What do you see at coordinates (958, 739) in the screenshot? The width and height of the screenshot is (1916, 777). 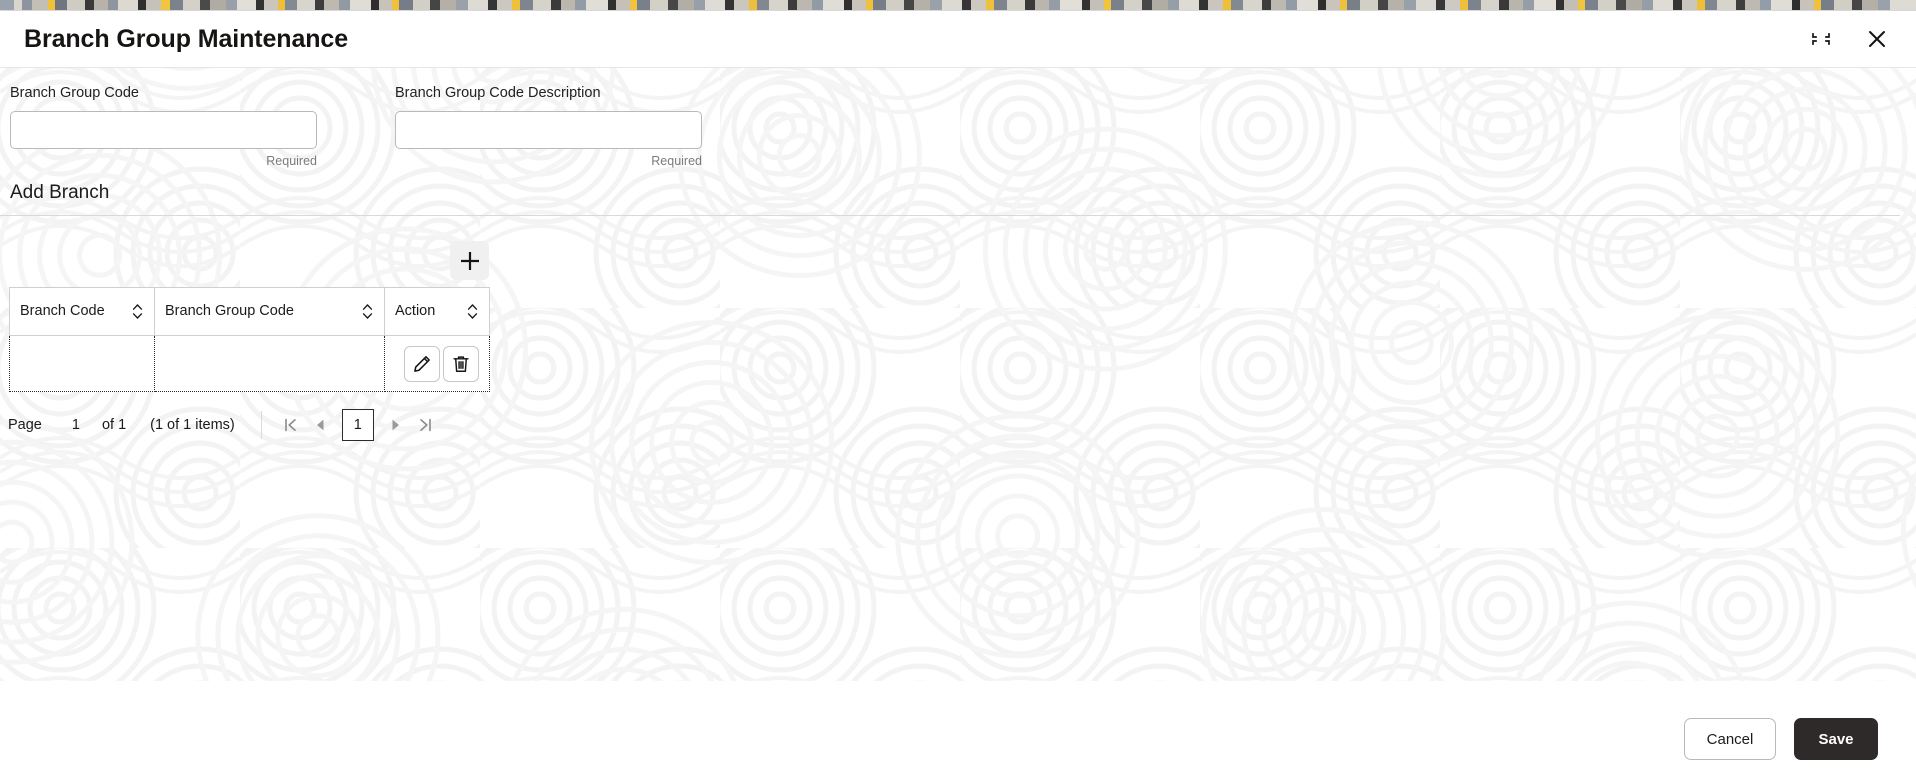 I see `dialog-footer: Cancel Save` at bounding box center [958, 739].